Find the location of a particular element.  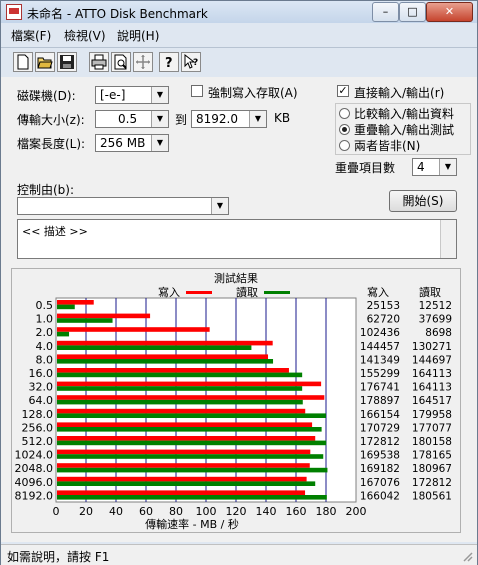

legend-write-swatch is located at coordinates (199, 292).